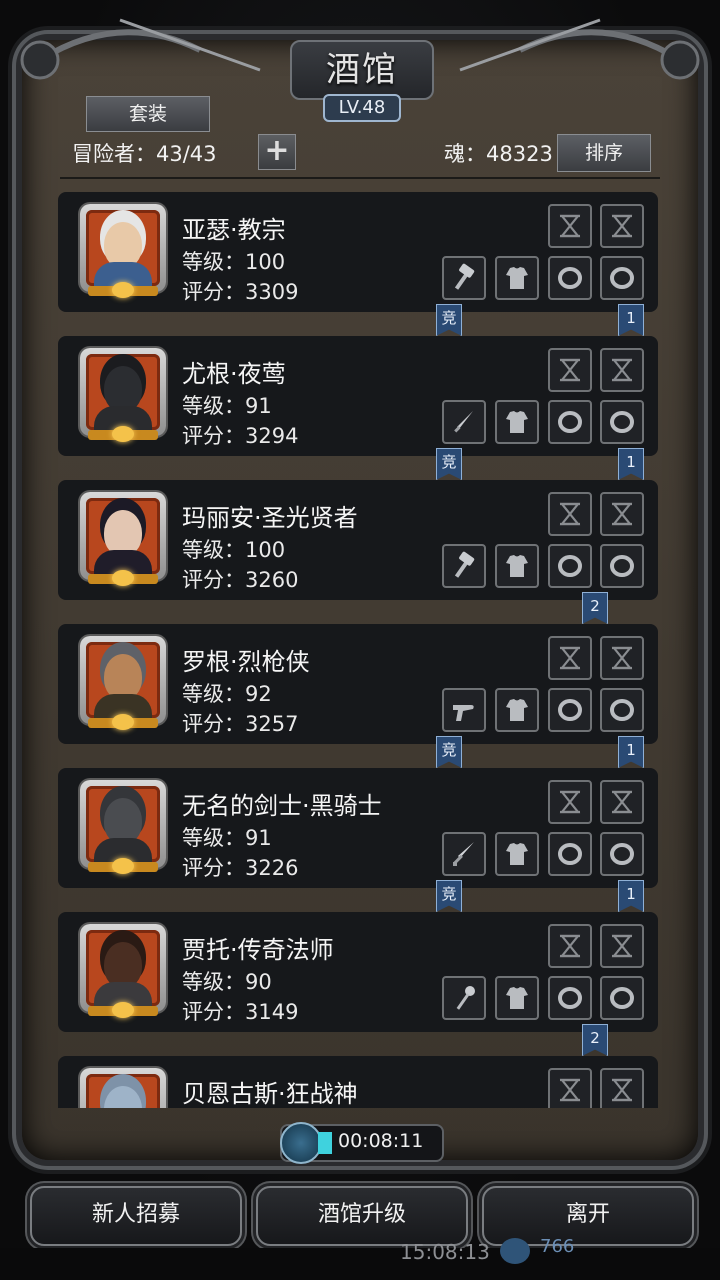  What do you see at coordinates (358, 540) in the screenshot?
I see `hero-card: 玛丽安·圣光贤者 等级：100 评分：3260` at bounding box center [358, 540].